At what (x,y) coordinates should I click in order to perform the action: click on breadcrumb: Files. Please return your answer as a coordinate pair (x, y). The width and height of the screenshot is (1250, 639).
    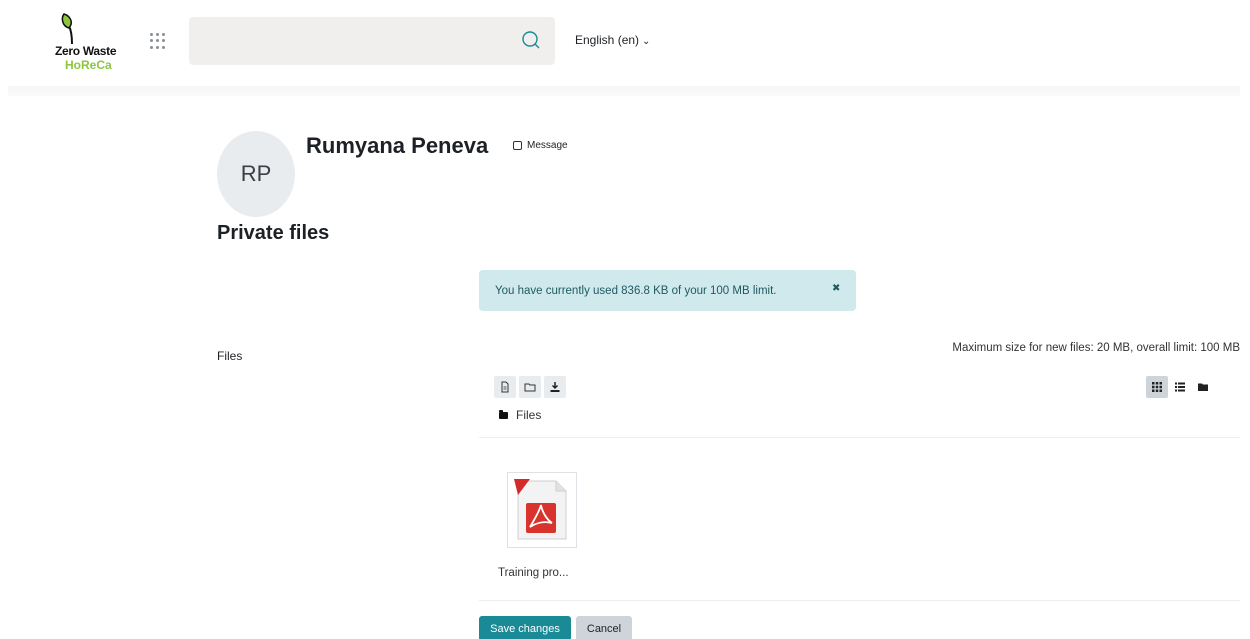
    Looking at the image, I should click on (520, 415).